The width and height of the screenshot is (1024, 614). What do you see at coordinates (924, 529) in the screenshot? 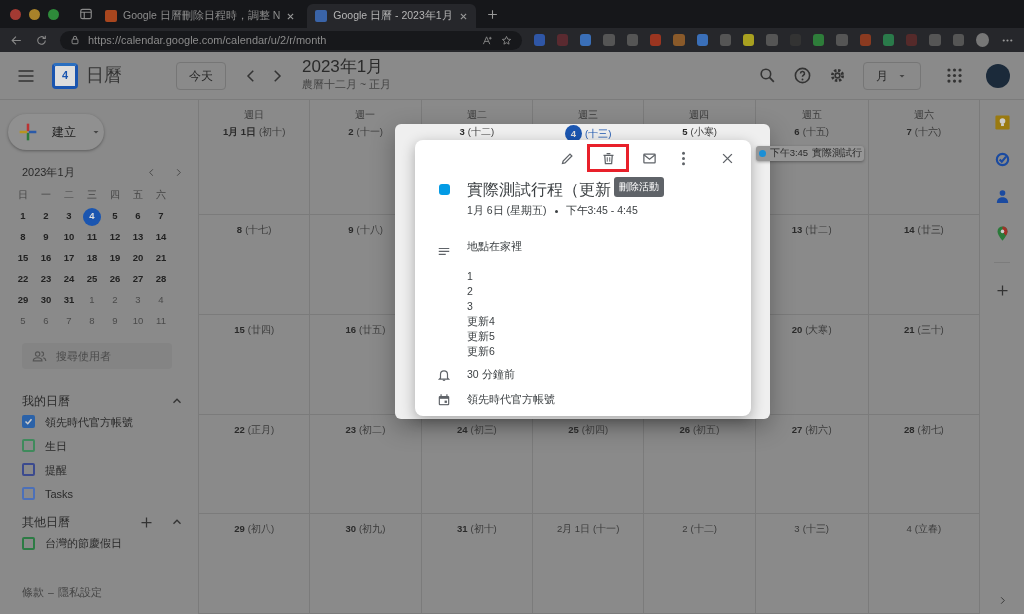
I see `day-label: 4 (立春)` at bounding box center [924, 529].